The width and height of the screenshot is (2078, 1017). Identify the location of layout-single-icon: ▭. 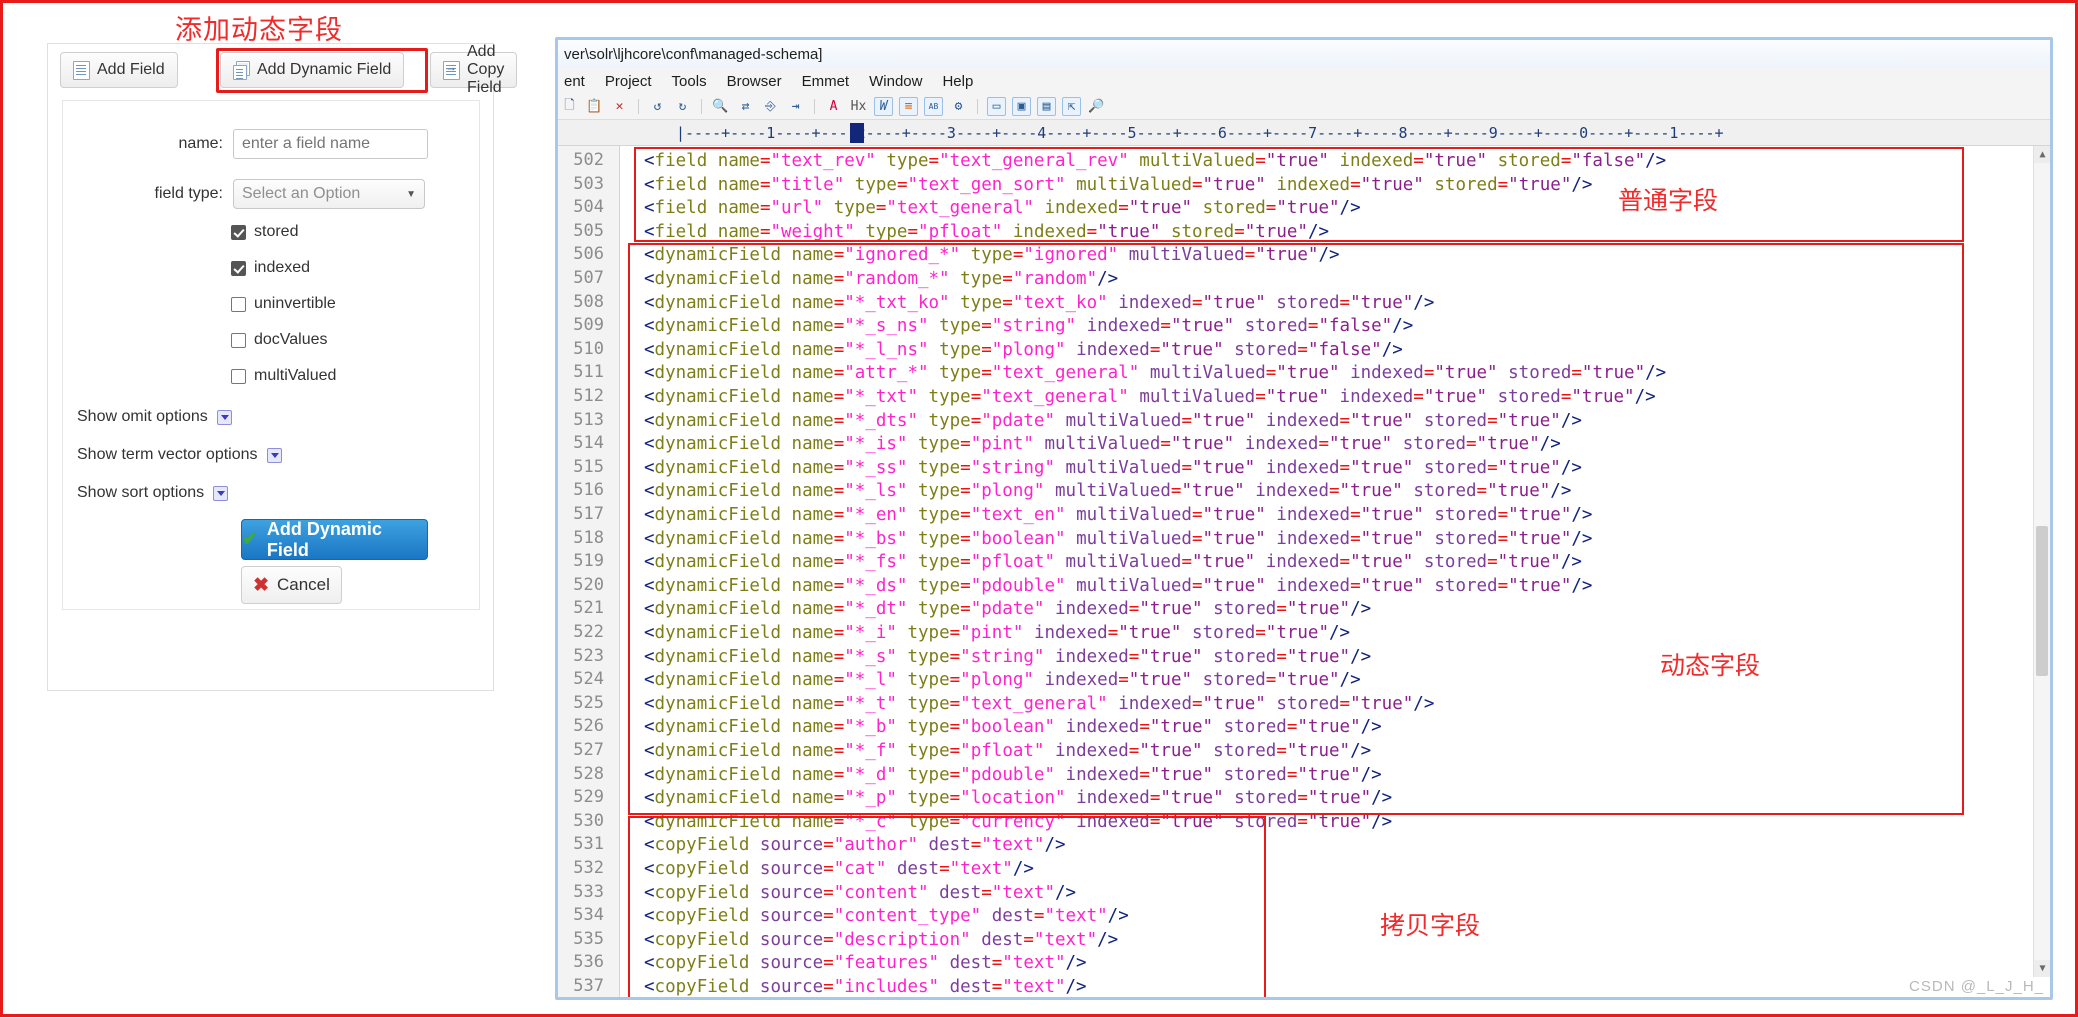
(996, 106).